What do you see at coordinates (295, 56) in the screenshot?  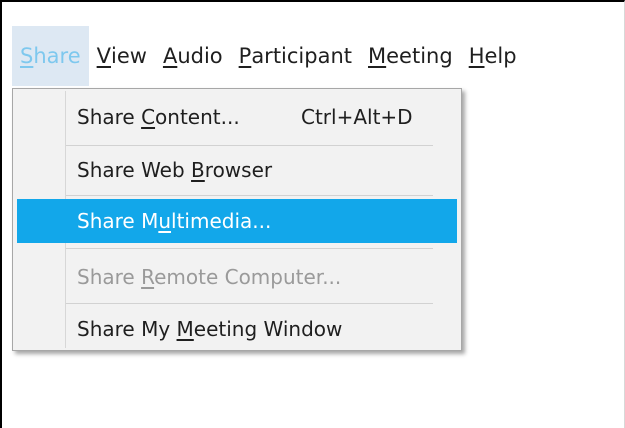 I see `menu-participant: Participant` at bounding box center [295, 56].